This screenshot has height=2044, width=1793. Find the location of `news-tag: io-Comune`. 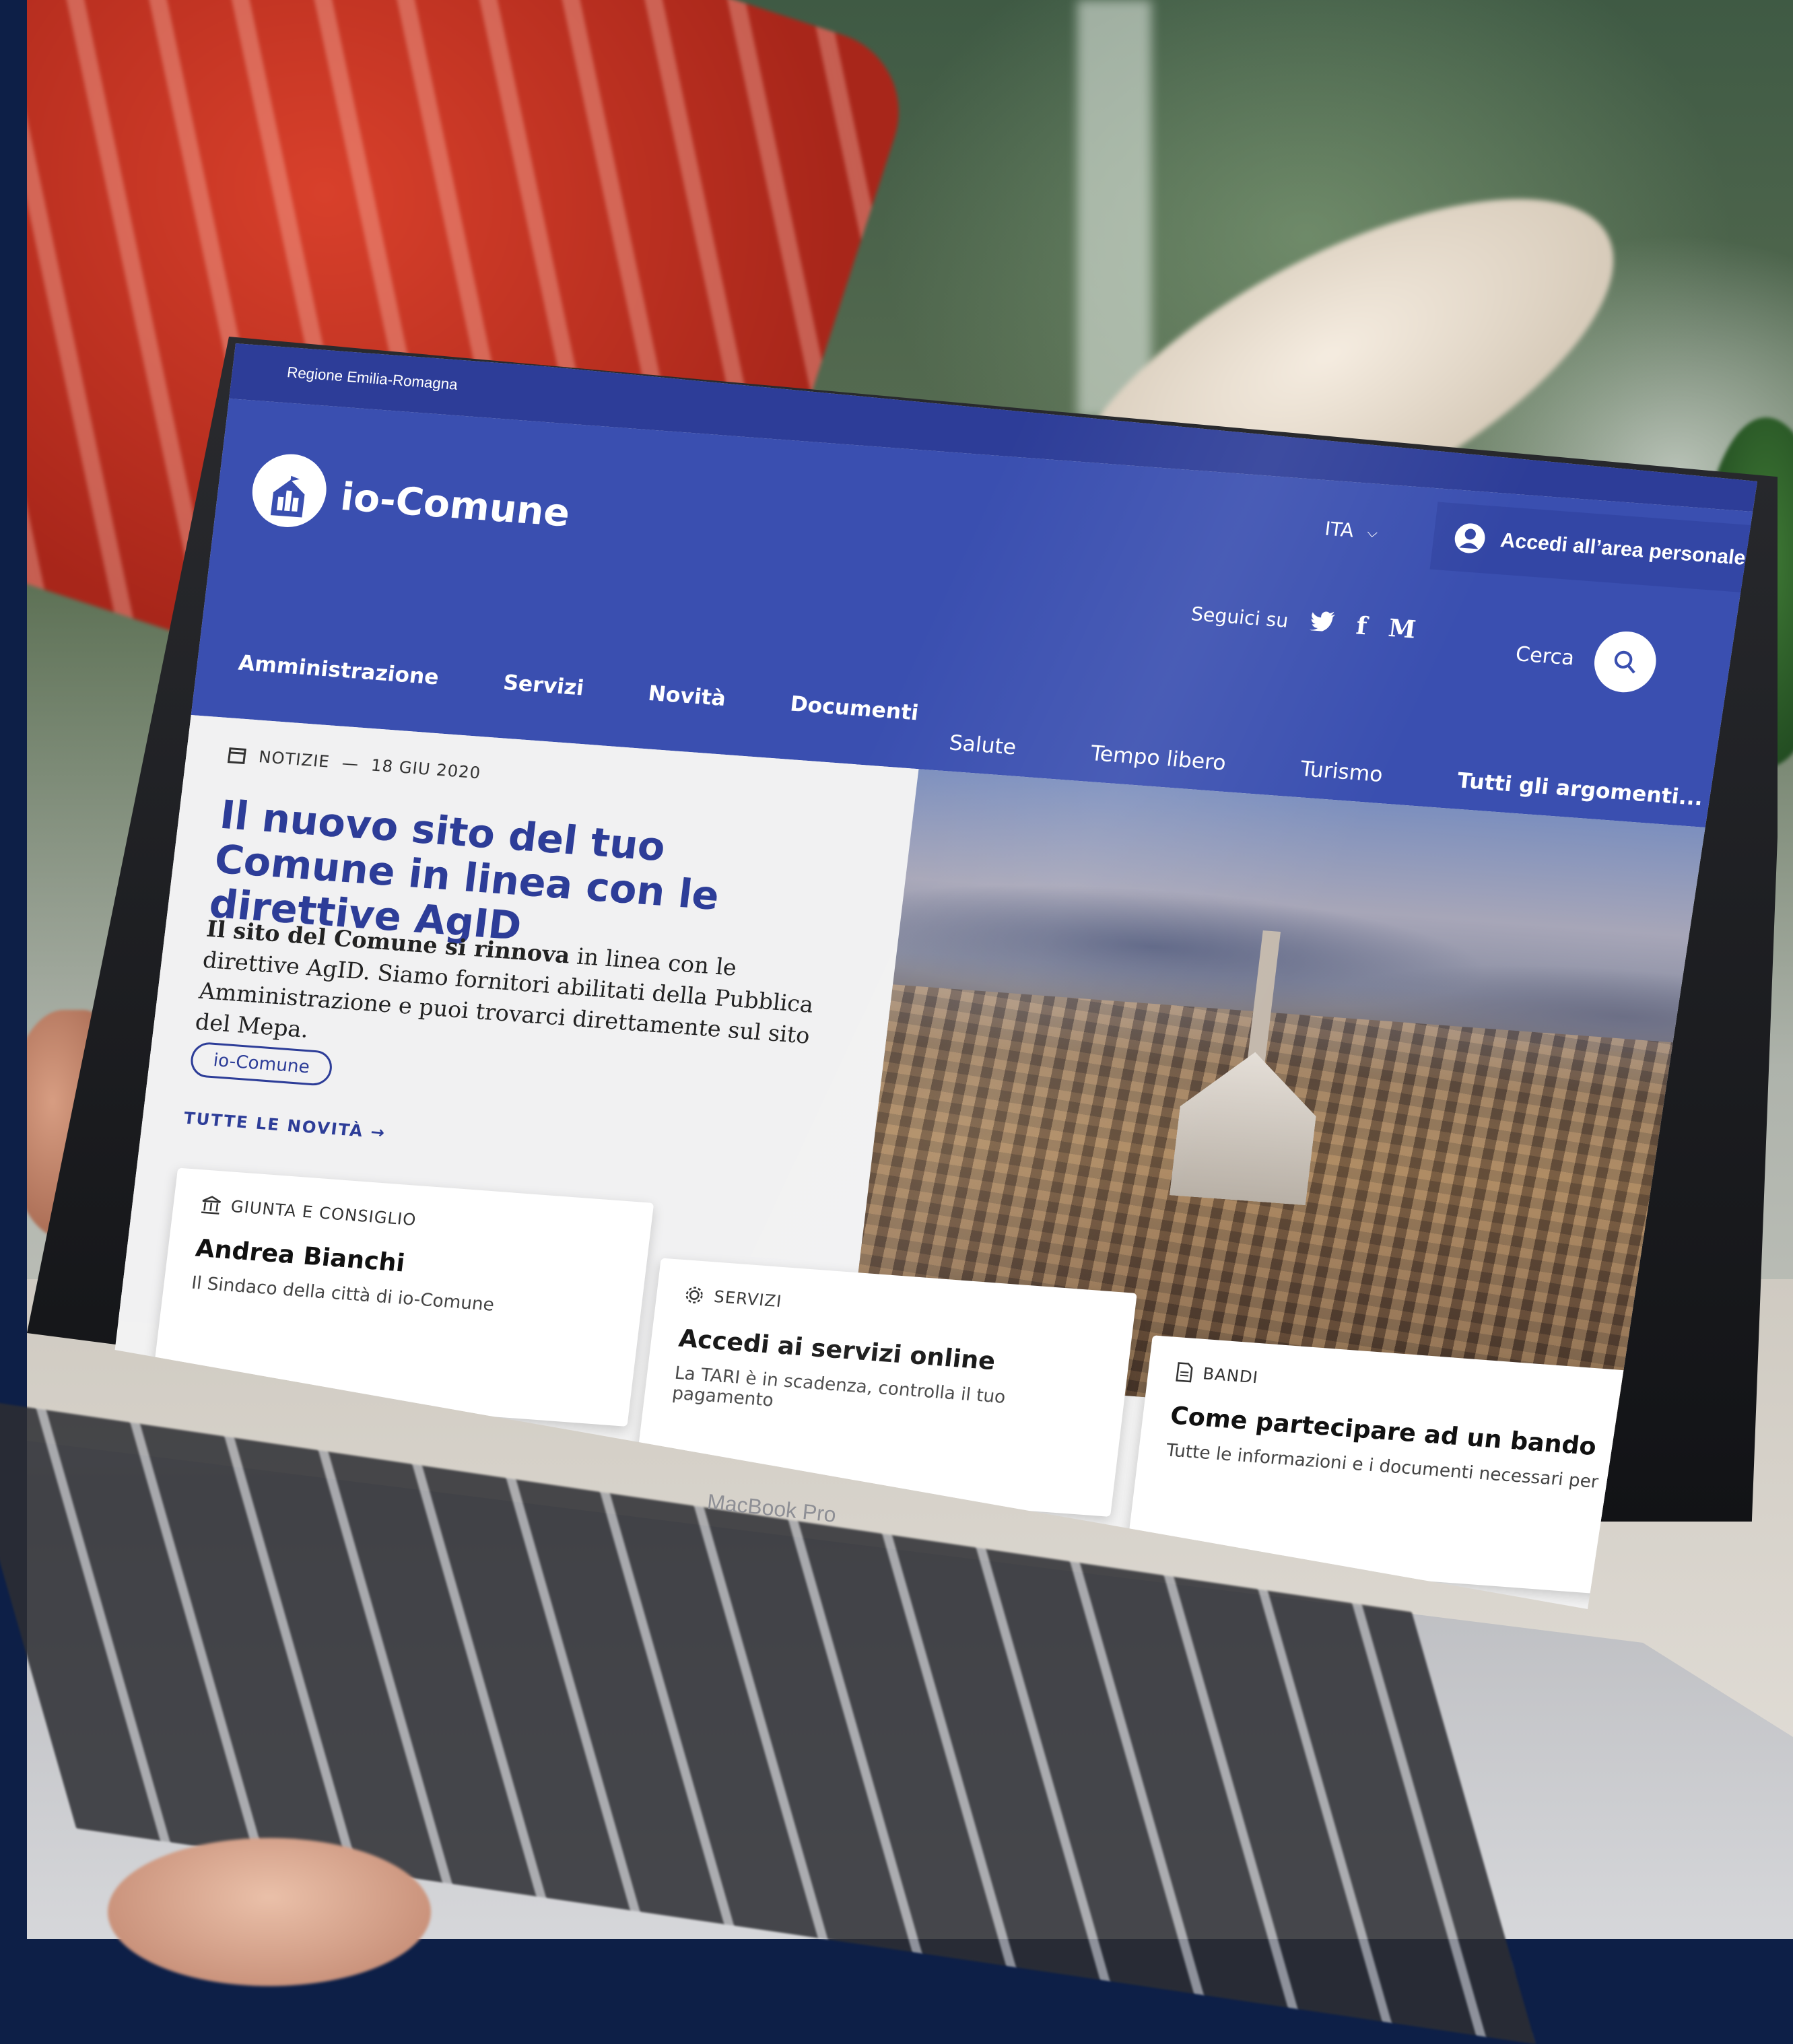

news-tag: io-Comune is located at coordinates (262, 1064).